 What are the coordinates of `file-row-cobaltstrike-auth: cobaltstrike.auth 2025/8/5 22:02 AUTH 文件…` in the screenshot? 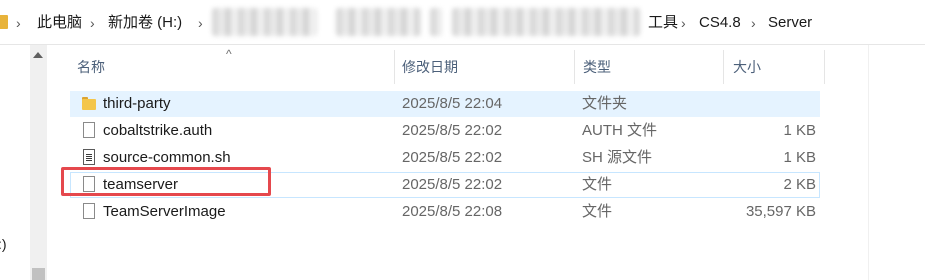 It's located at (445, 131).